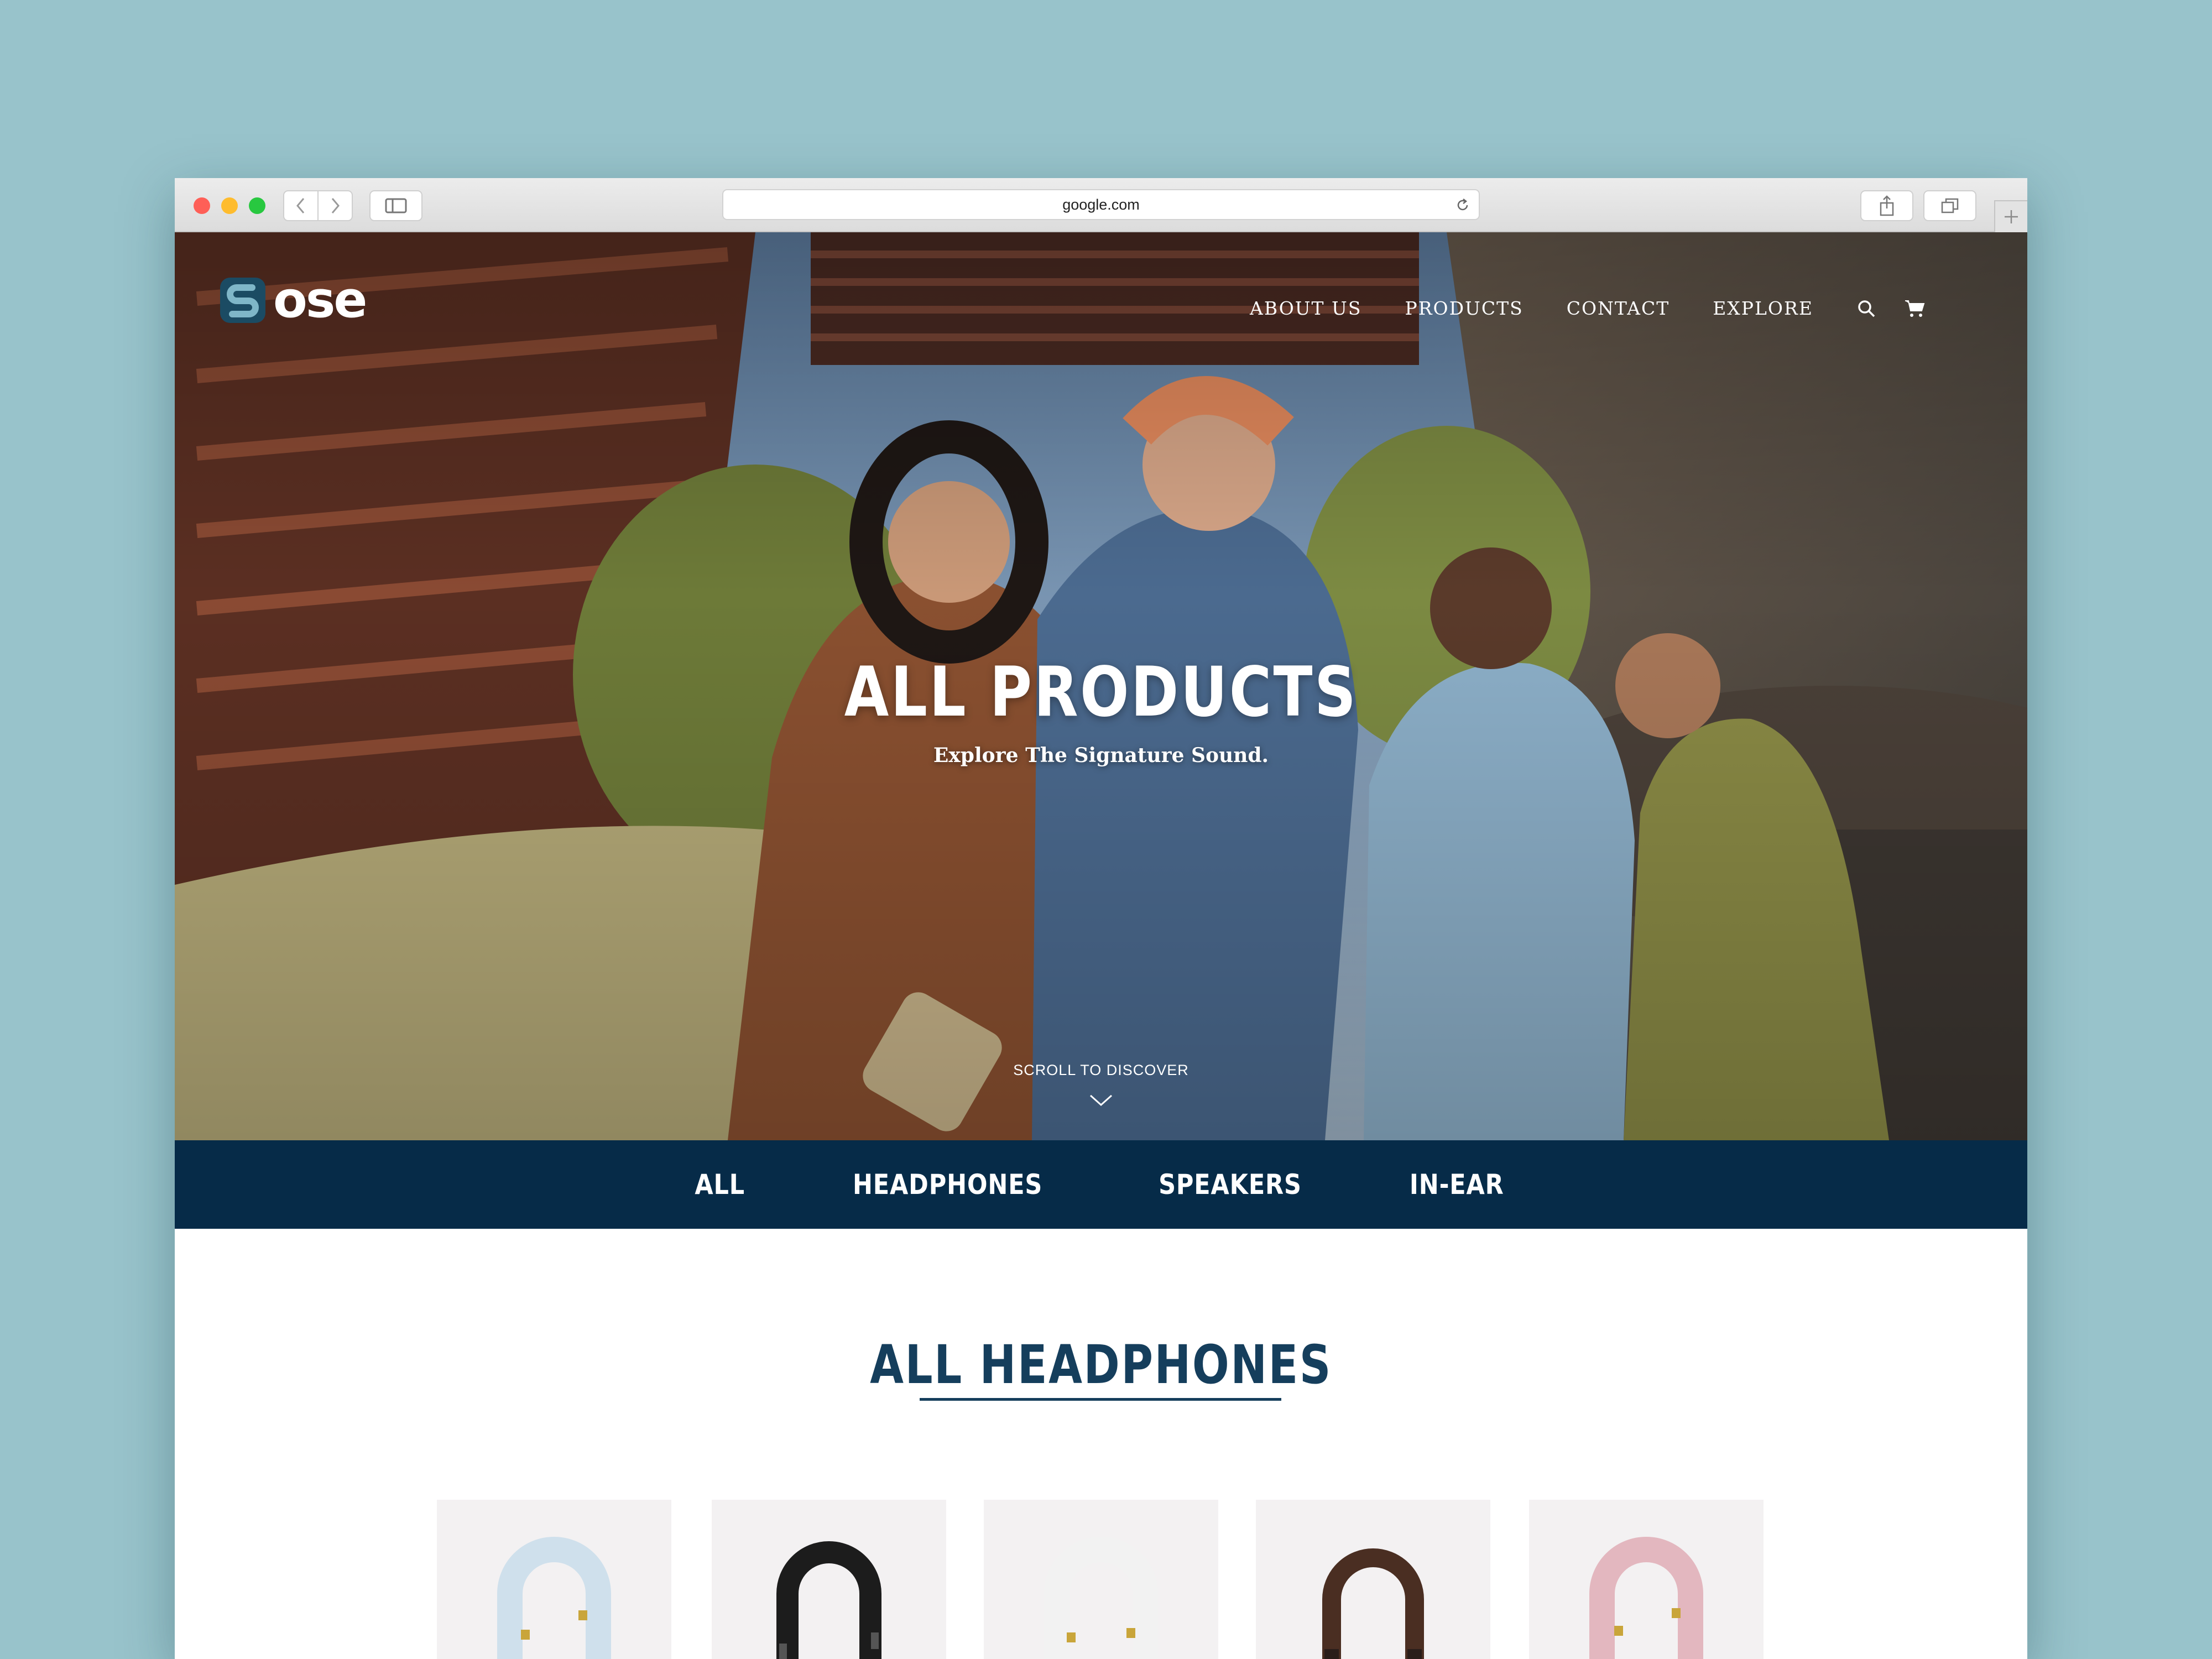 This screenshot has height=1659, width=2212. What do you see at coordinates (1456, 1185) in the screenshot?
I see `tab-in-ear: IN-EAR` at bounding box center [1456, 1185].